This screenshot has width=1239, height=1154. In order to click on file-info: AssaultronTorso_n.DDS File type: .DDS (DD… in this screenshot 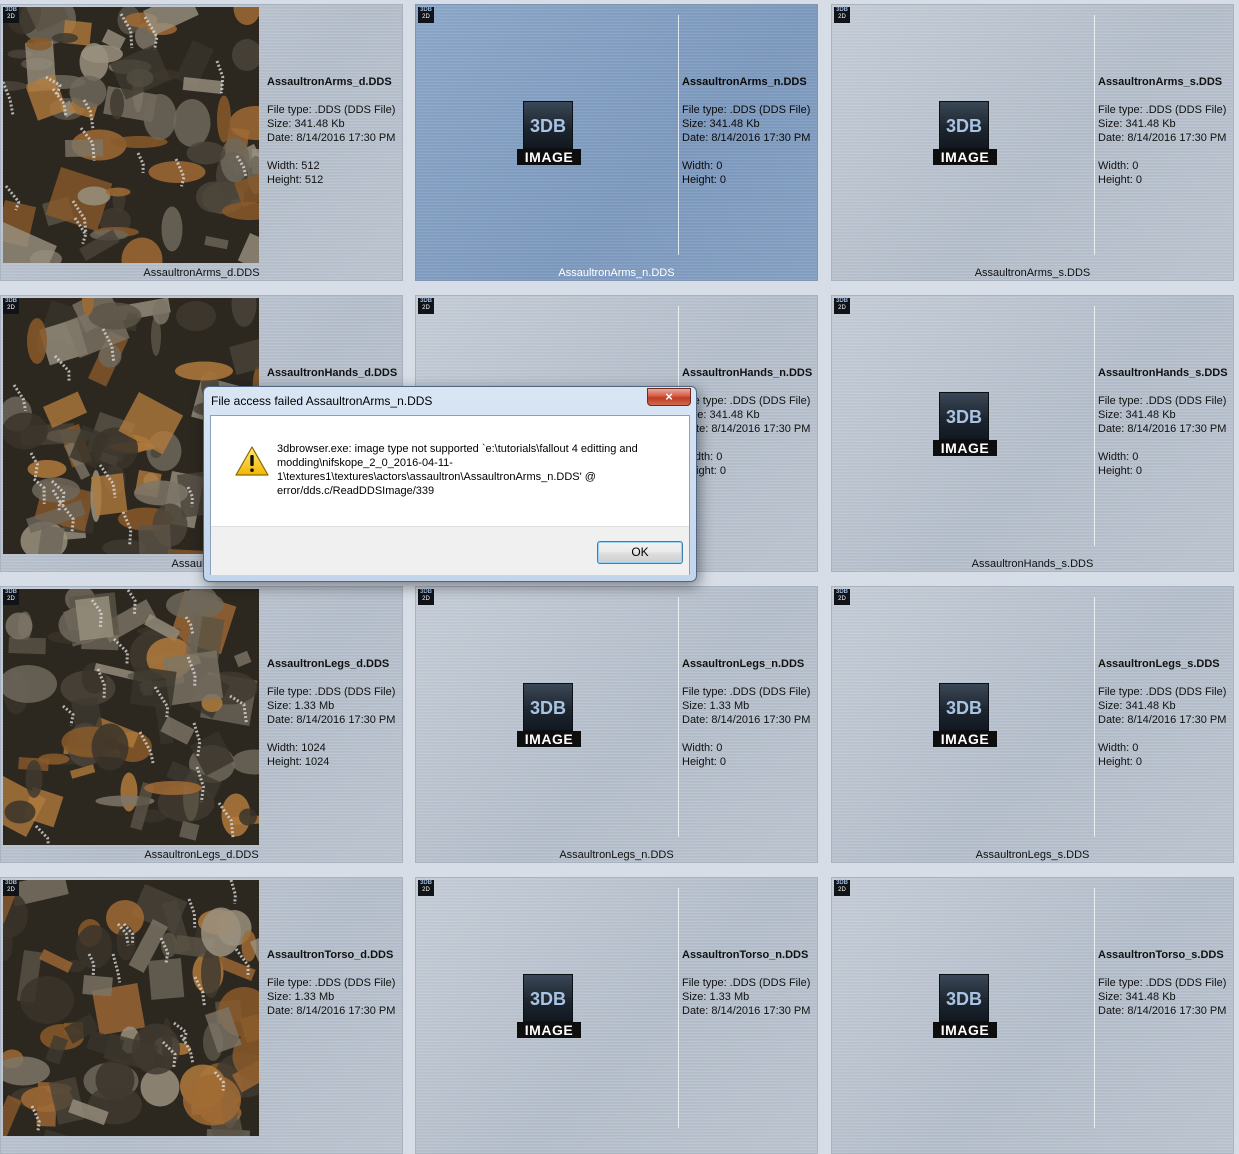, I will do `click(749, 990)`.